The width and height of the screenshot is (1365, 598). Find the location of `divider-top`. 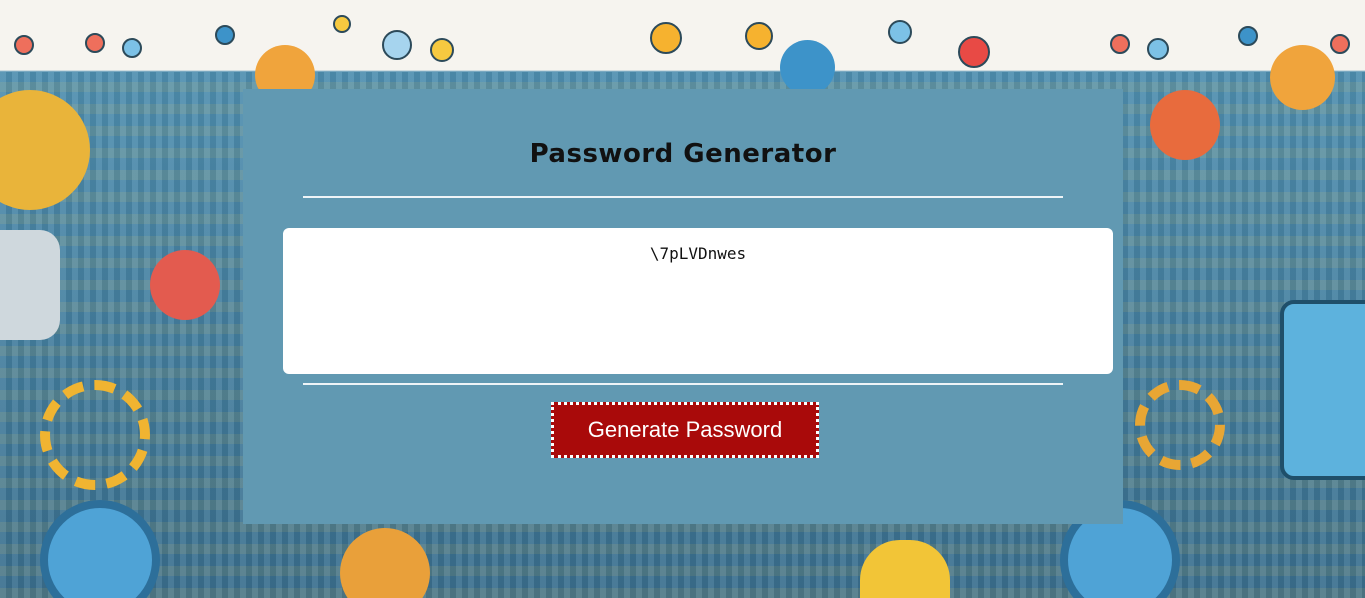

divider-top is located at coordinates (683, 197).